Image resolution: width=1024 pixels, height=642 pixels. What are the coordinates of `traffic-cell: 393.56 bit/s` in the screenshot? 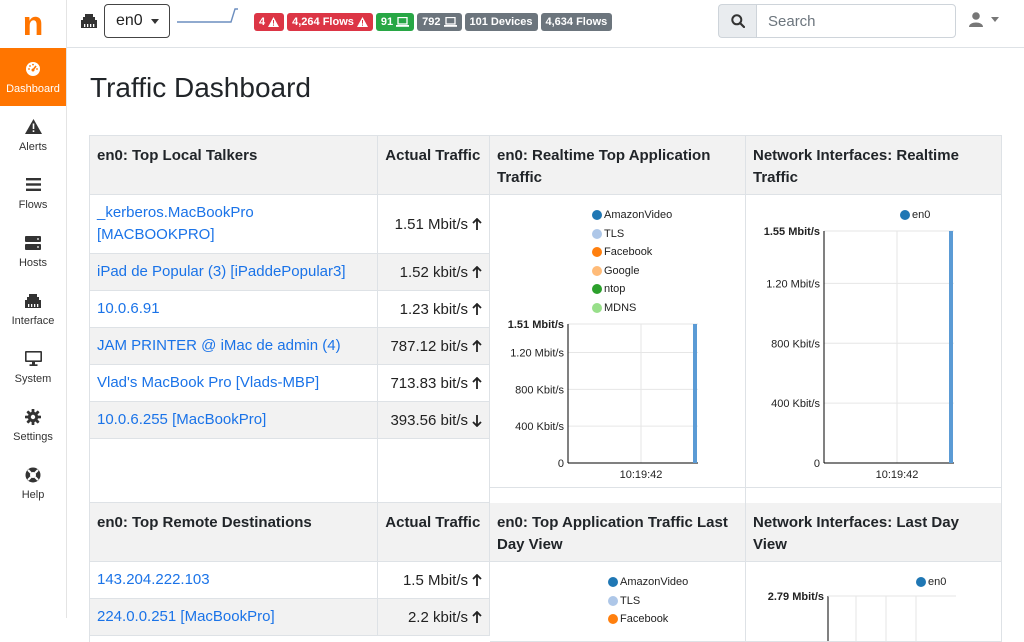 It's located at (434, 420).